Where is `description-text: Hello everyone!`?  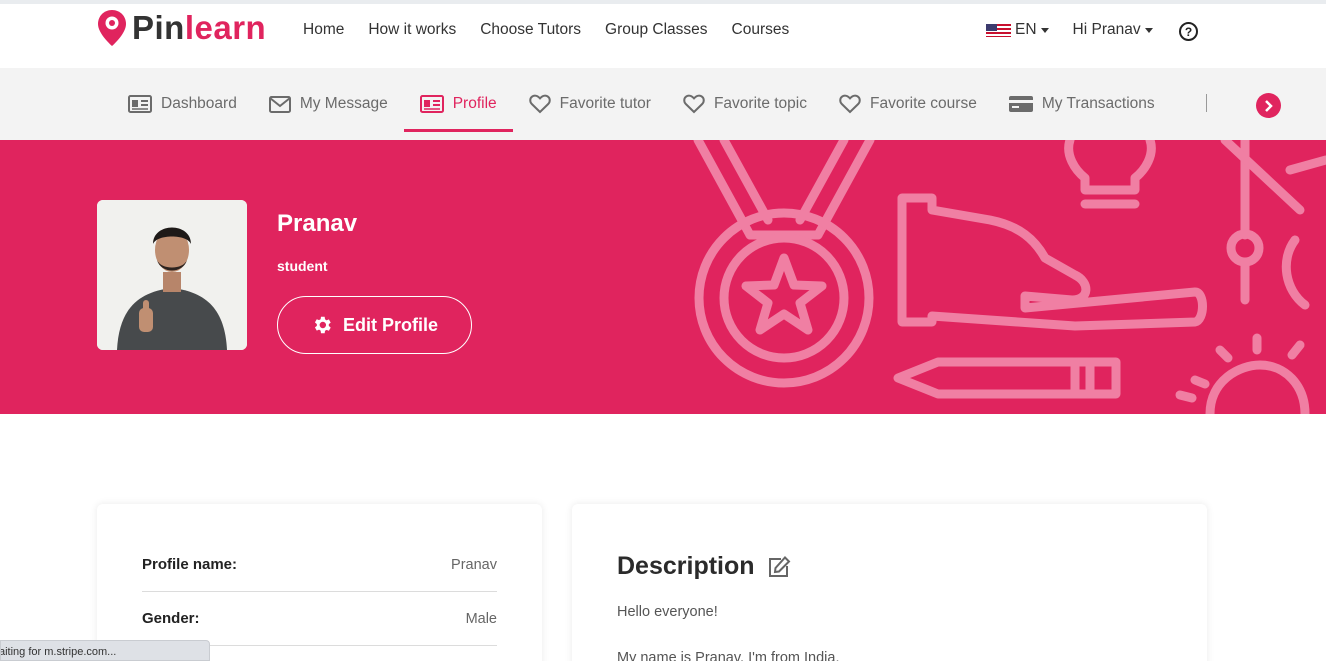 description-text: Hello everyone! is located at coordinates (667, 612).